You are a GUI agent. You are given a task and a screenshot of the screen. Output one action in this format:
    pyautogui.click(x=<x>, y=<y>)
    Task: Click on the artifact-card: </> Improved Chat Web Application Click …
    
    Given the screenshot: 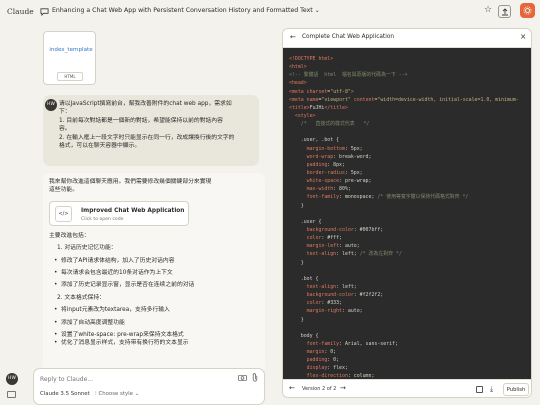 What is the action you would take?
    pyautogui.click(x=119, y=213)
    